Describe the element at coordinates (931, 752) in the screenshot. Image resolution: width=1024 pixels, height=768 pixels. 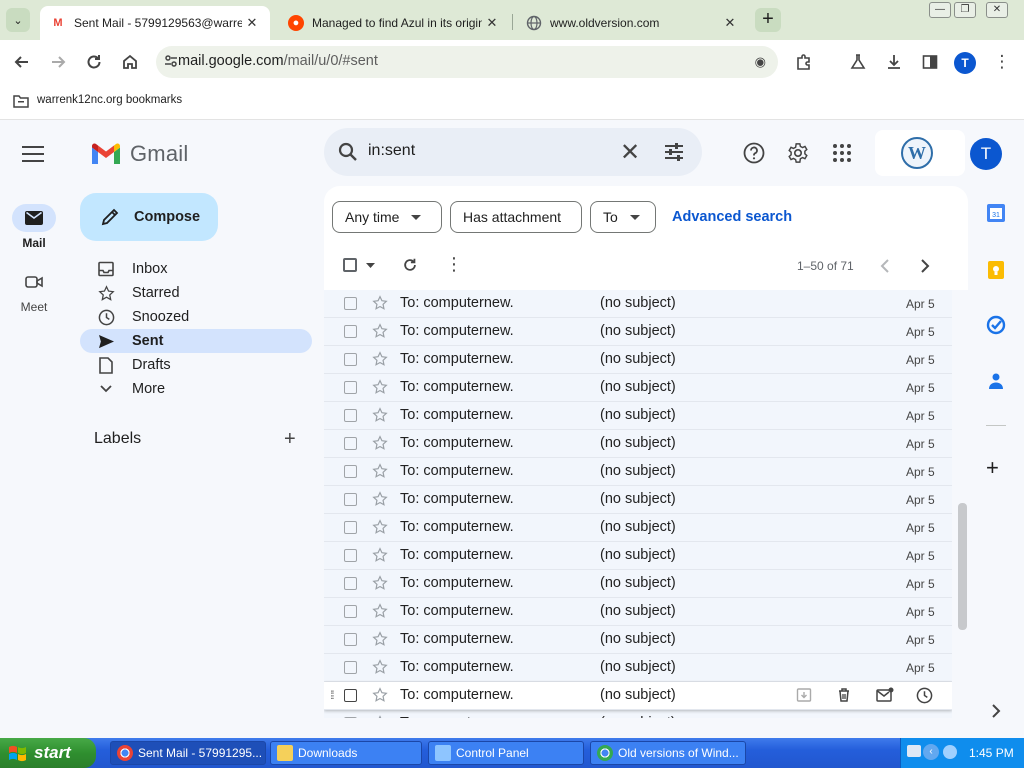
I see `tray-arrow-icon: ‹` at that location.